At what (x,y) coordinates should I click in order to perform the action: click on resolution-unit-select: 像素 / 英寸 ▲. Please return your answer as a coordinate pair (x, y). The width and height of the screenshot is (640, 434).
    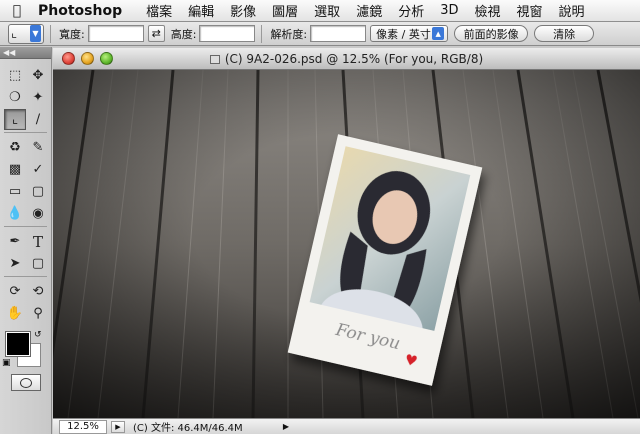
    Looking at the image, I should click on (409, 33).